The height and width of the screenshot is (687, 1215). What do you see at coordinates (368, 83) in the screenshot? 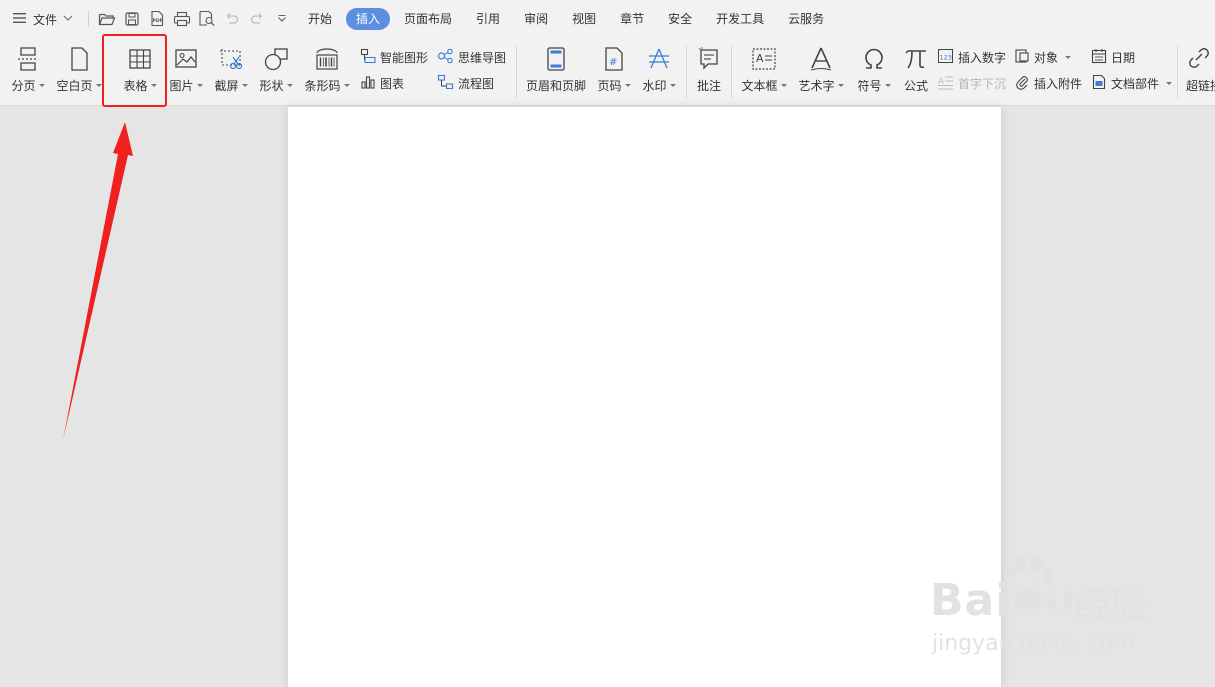
I see `bar-chart-icon` at bounding box center [368, 83].